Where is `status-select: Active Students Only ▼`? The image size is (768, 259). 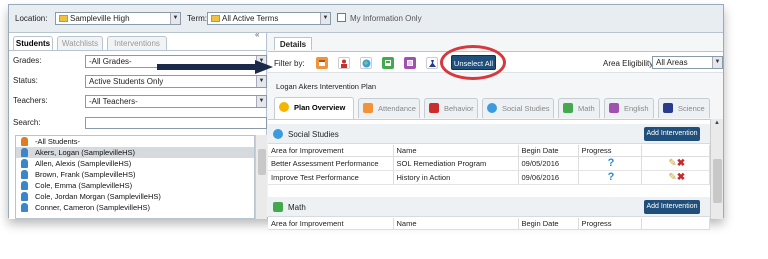 status-select: Active Students Only ▼ is located at coordinates (176, 81).